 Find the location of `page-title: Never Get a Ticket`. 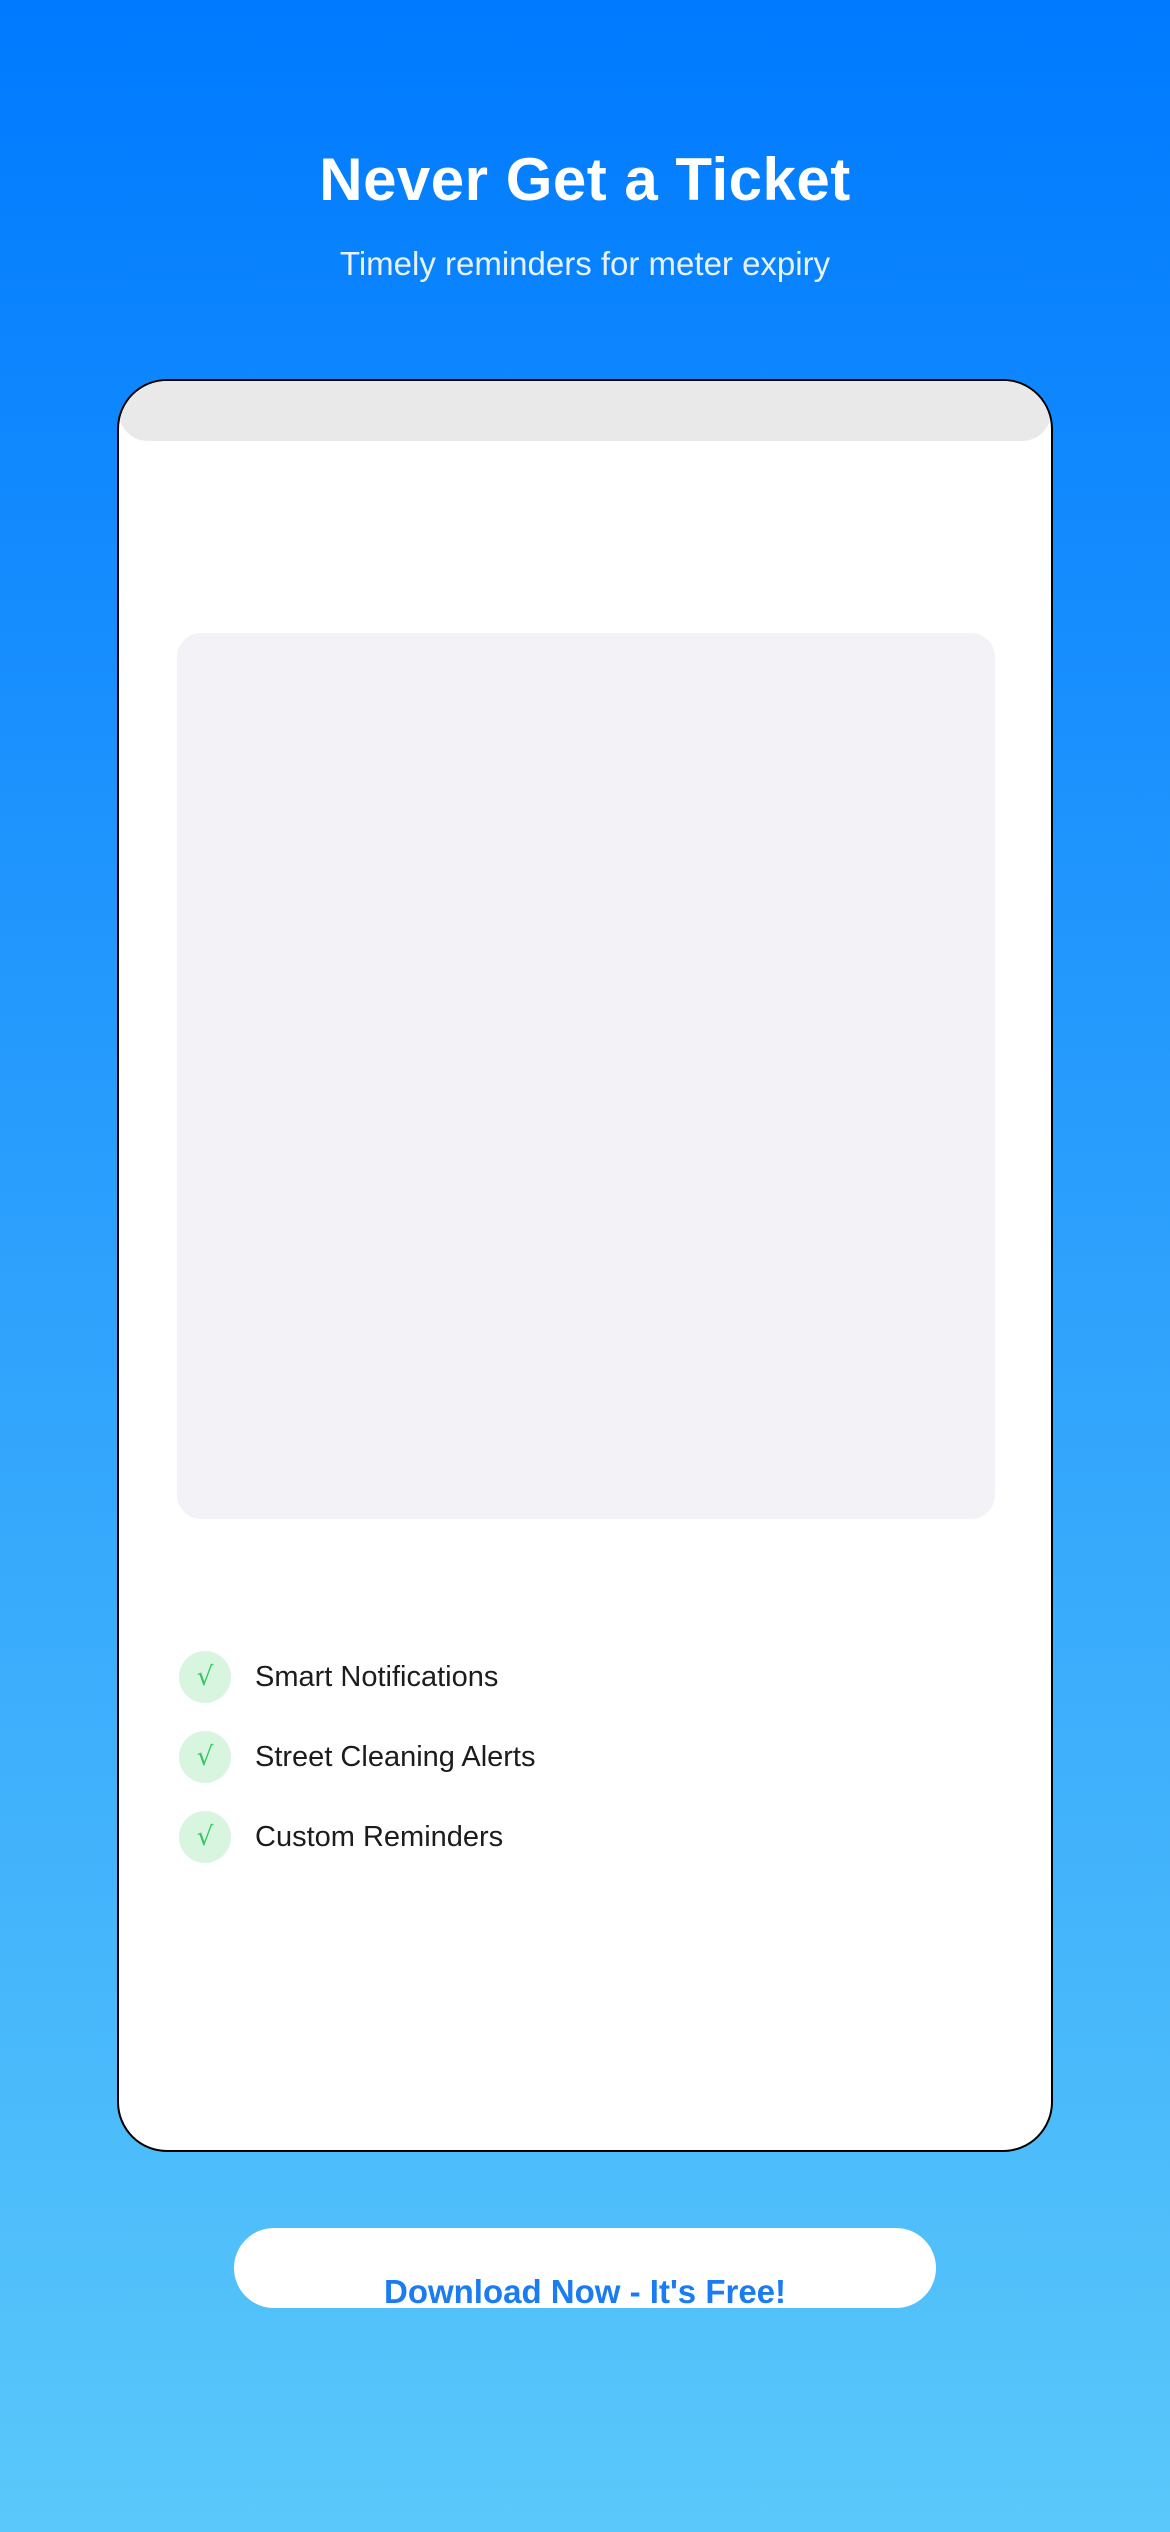

page-title: Never Get a Ticket is located at coordinates (585, 179).